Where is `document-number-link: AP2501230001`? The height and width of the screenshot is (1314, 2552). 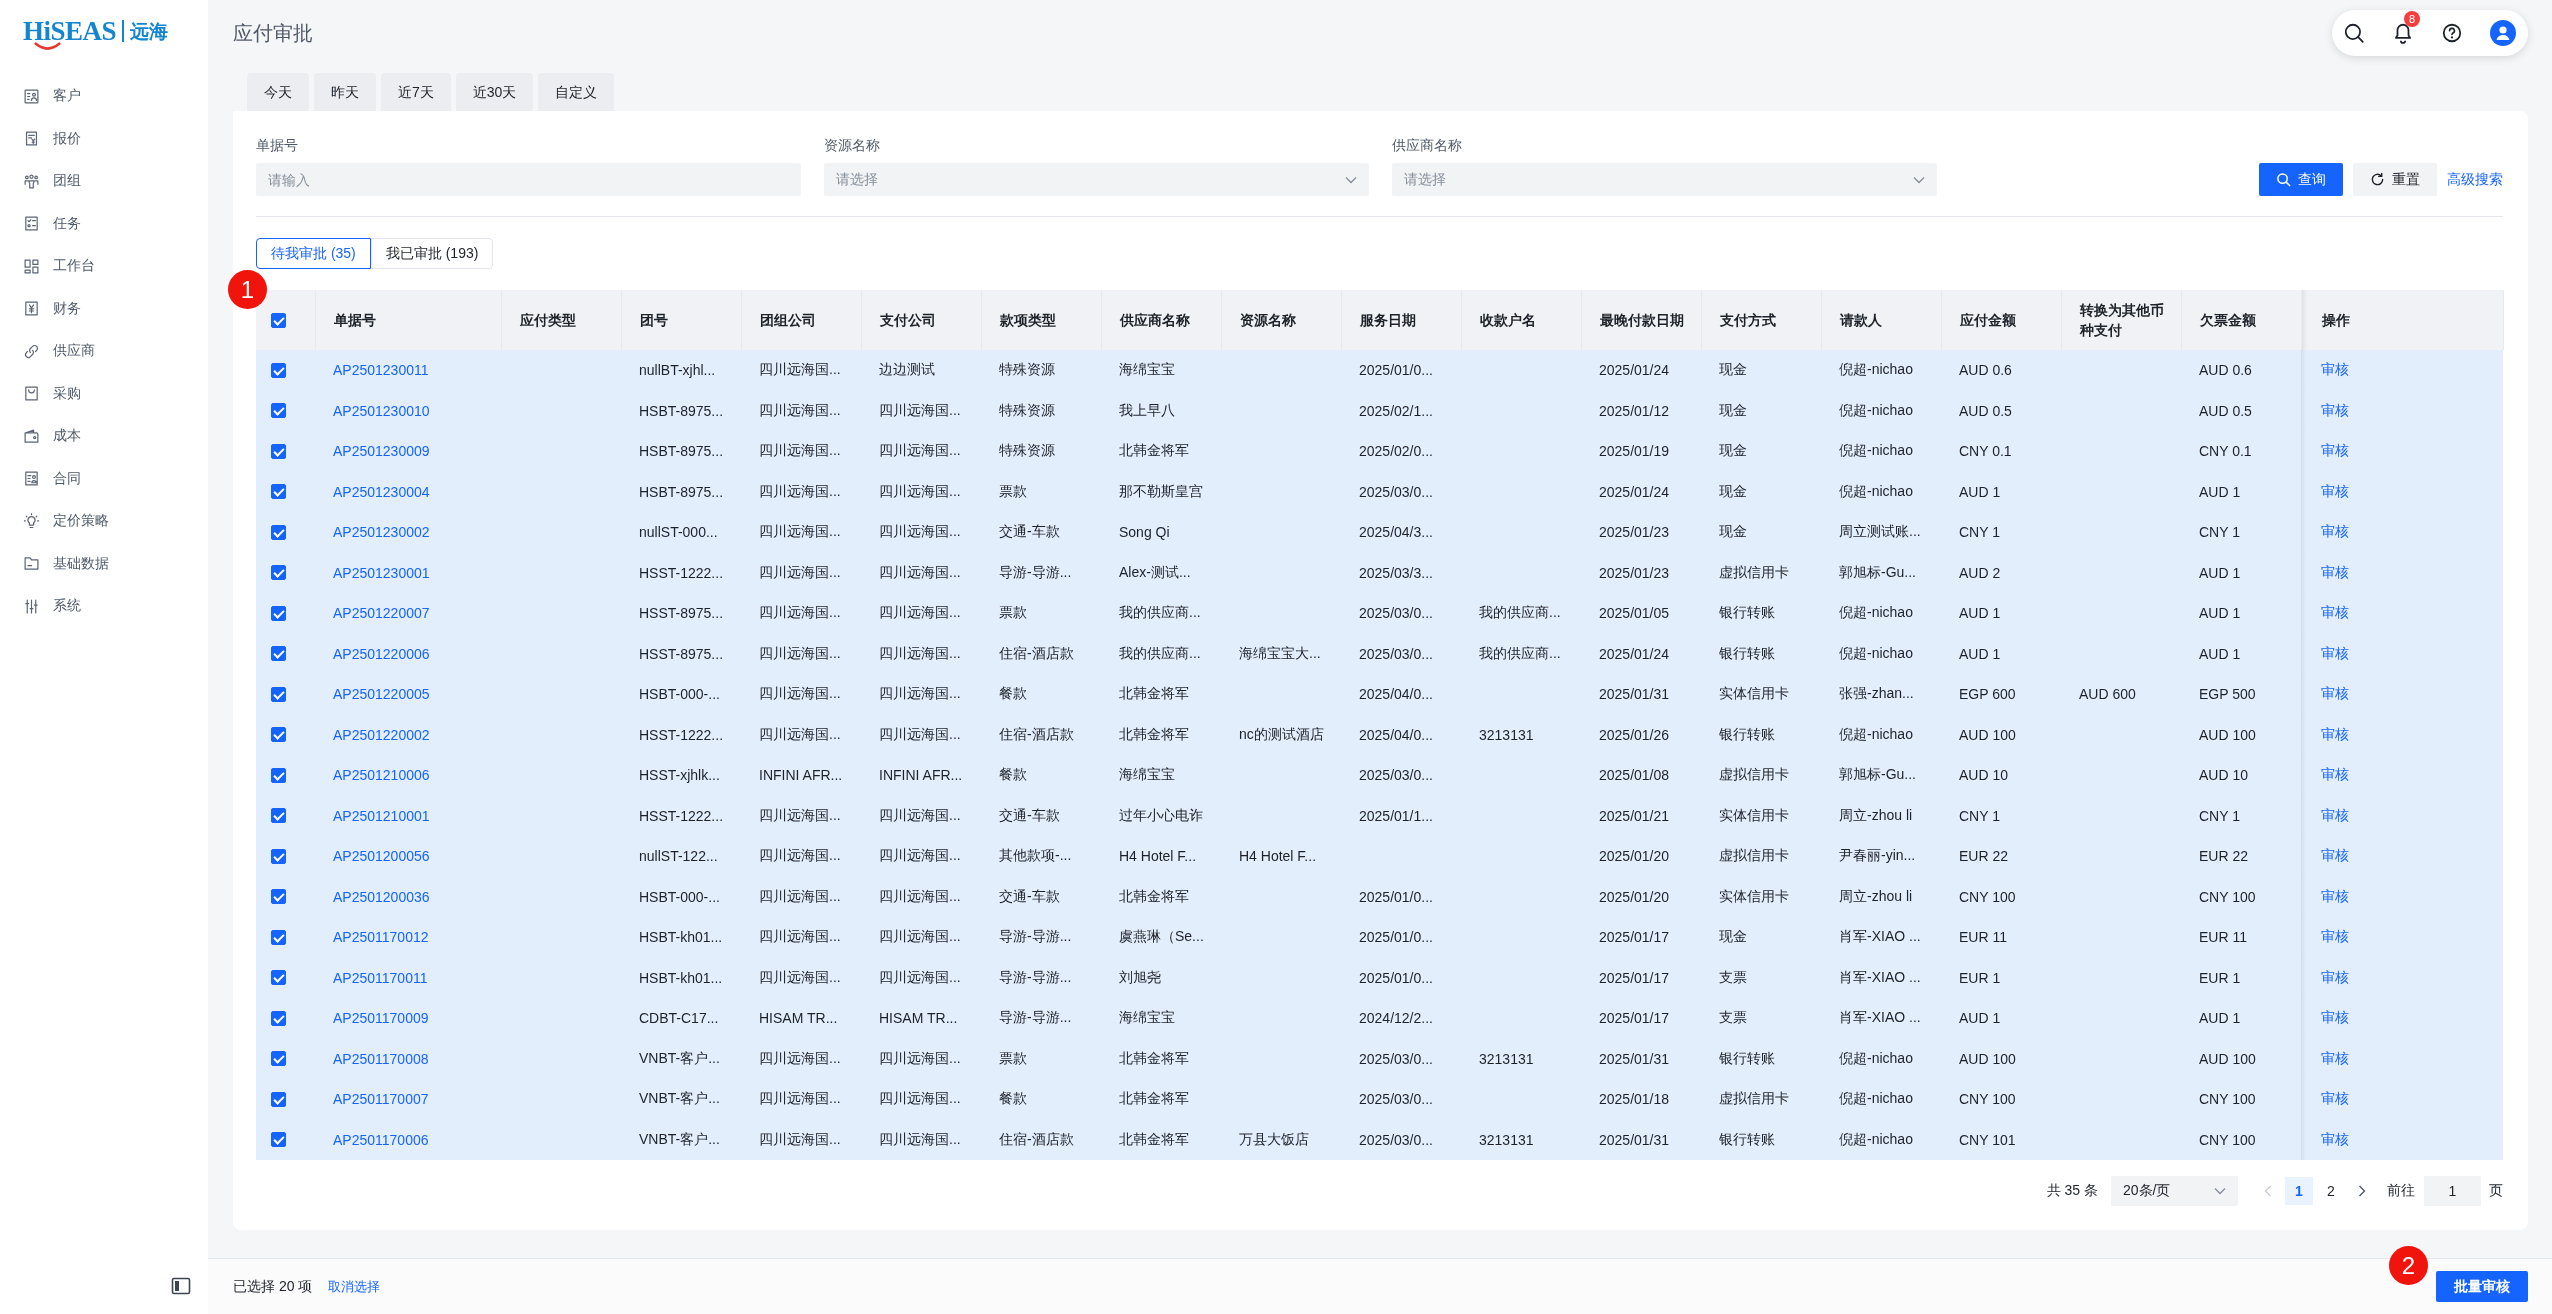 document-number-link: AP2501230001 is located at coordinates (381, 572).